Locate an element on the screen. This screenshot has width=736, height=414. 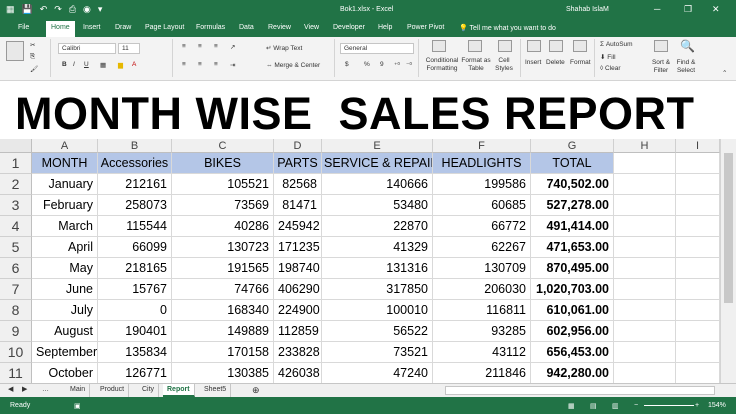
decrease-decimal-icon: ⁻⁰ is located at coordinates (409, 65).